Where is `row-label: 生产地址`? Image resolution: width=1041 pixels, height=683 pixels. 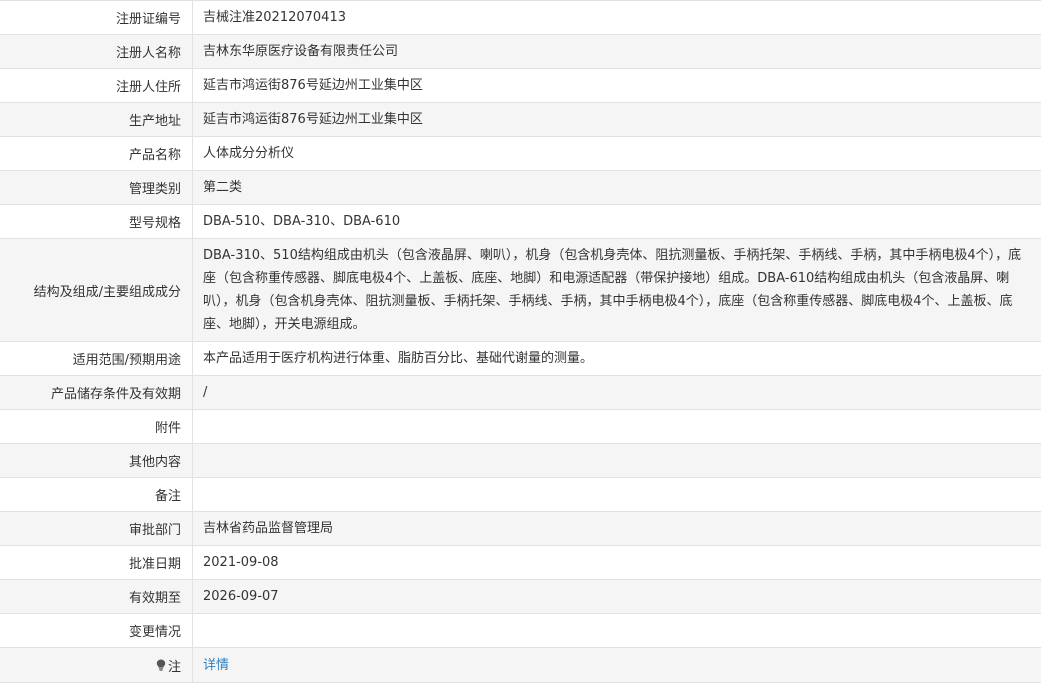 row-label: 生产地址 is located at coordinates (96, 119).